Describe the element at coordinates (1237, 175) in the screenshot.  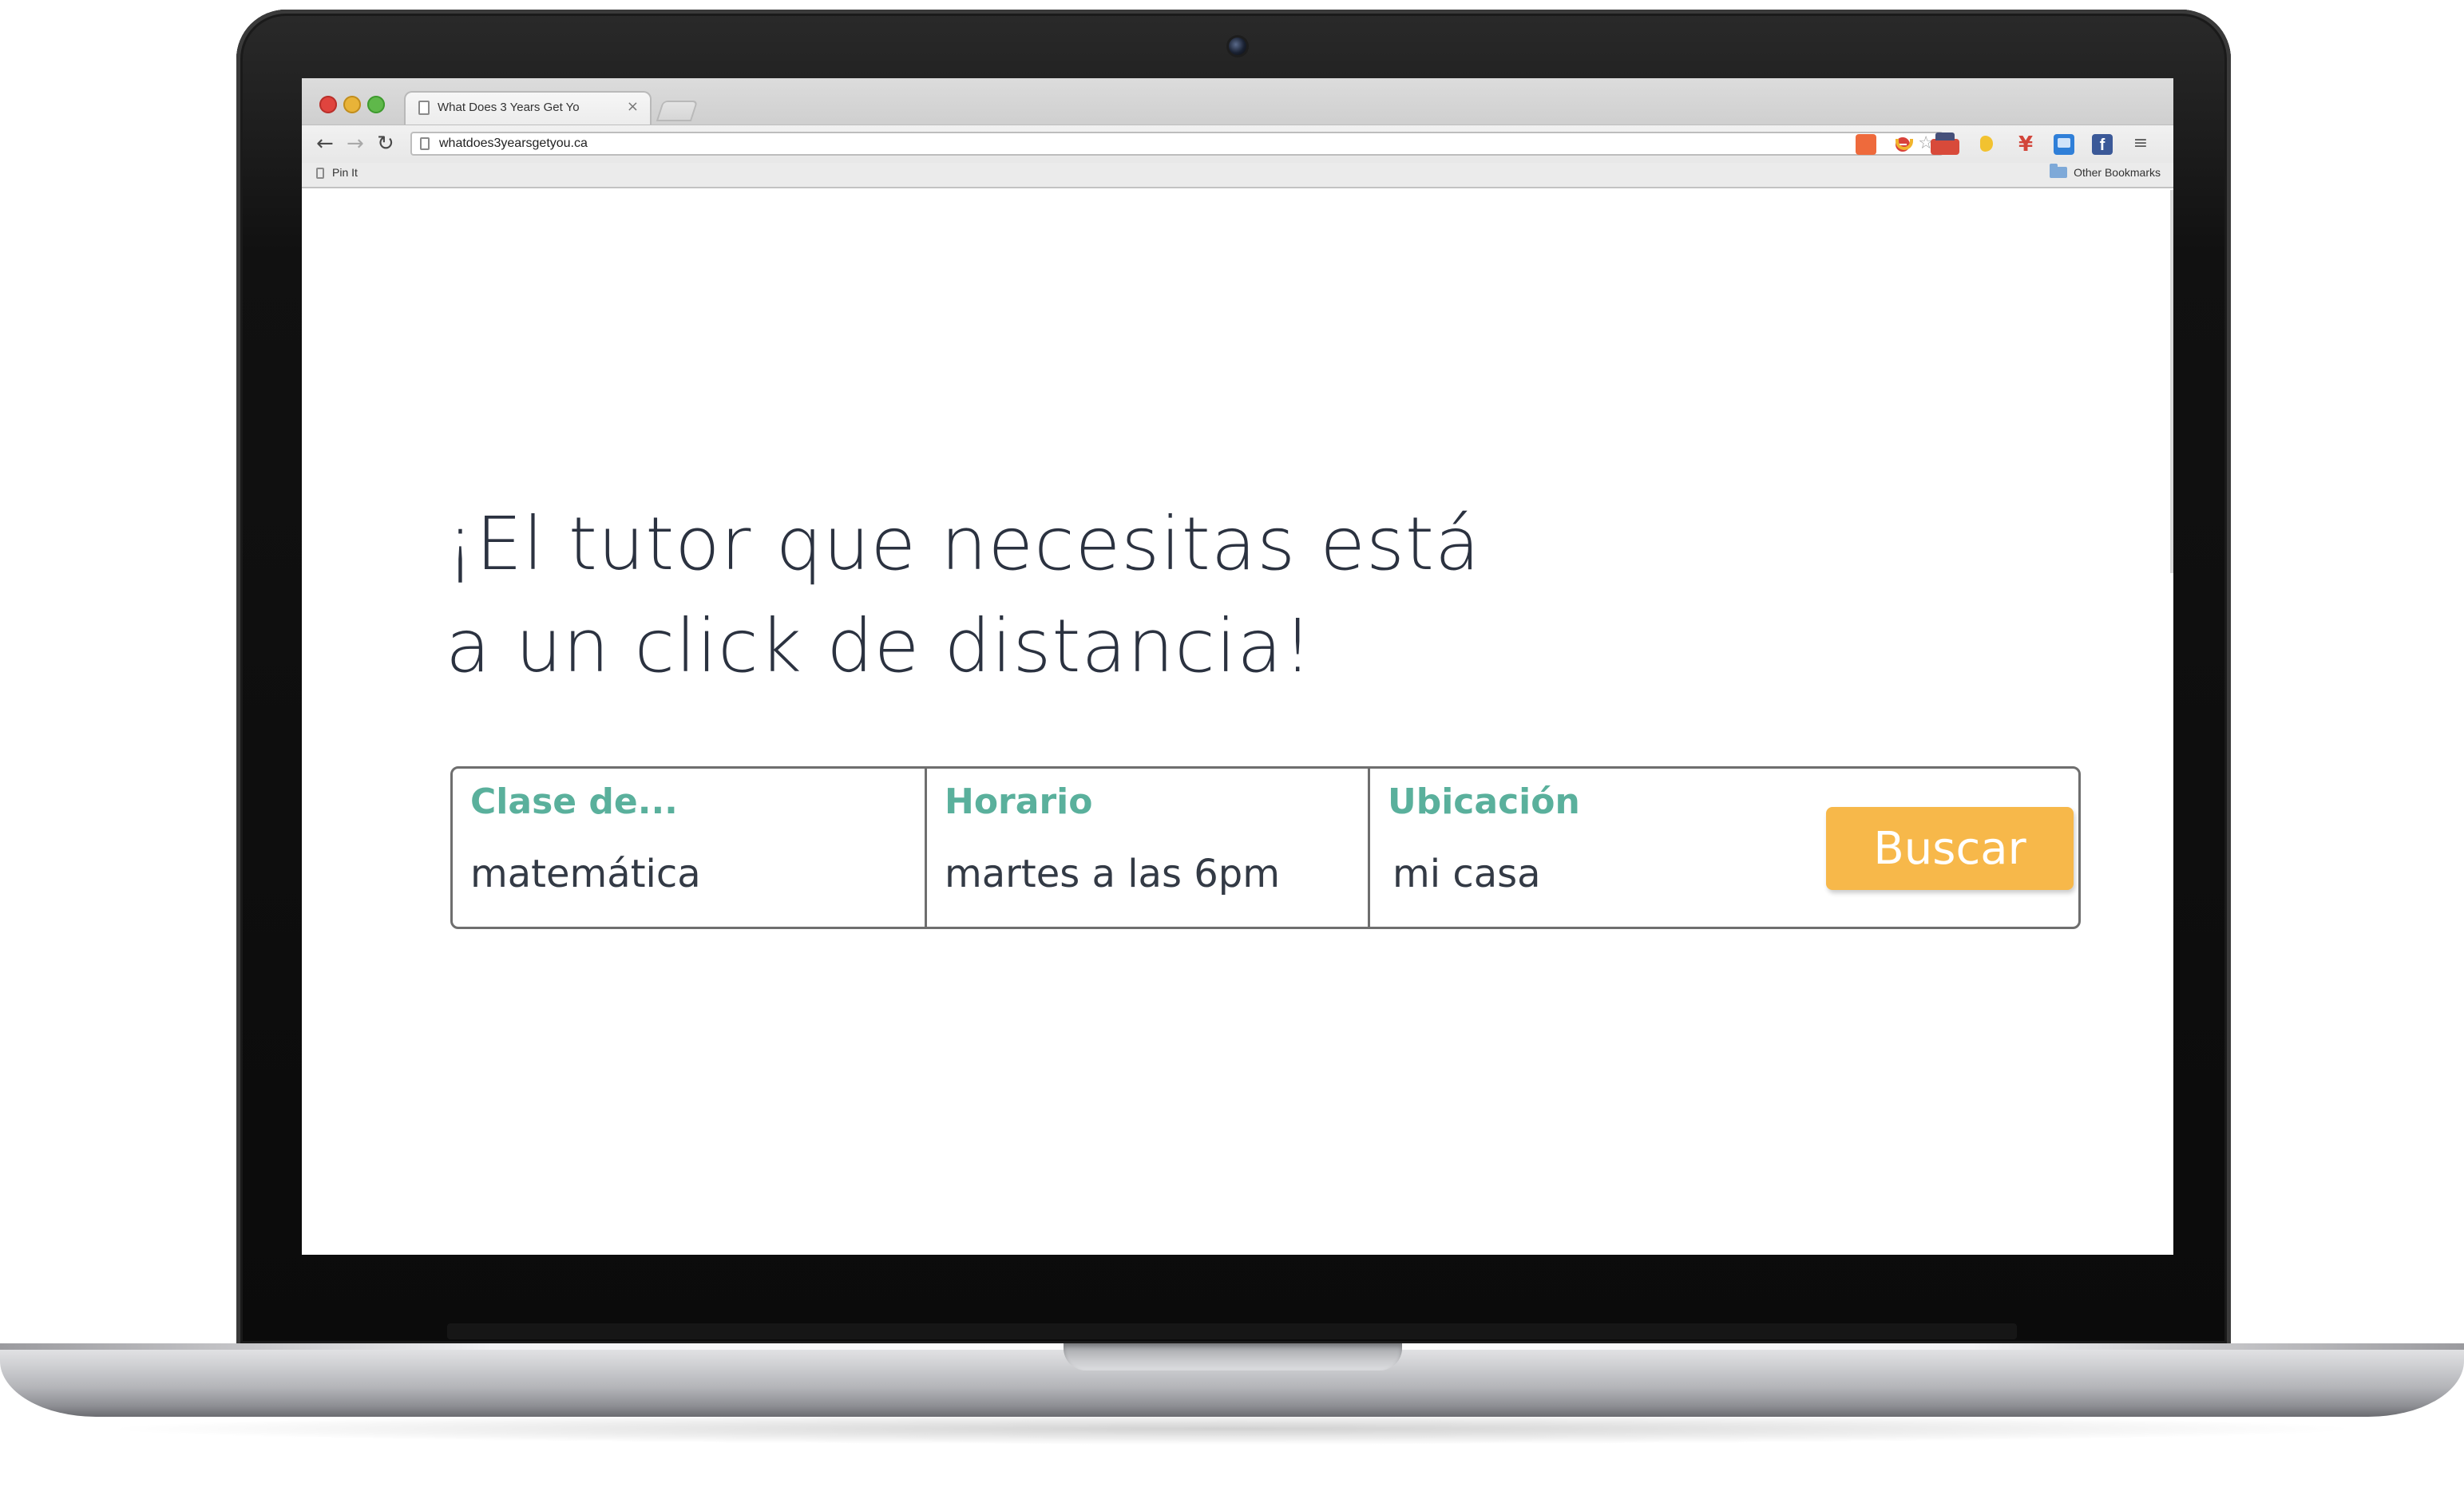
I see `bookmarks-bar: Pin It Other Bookmarks` at that location.